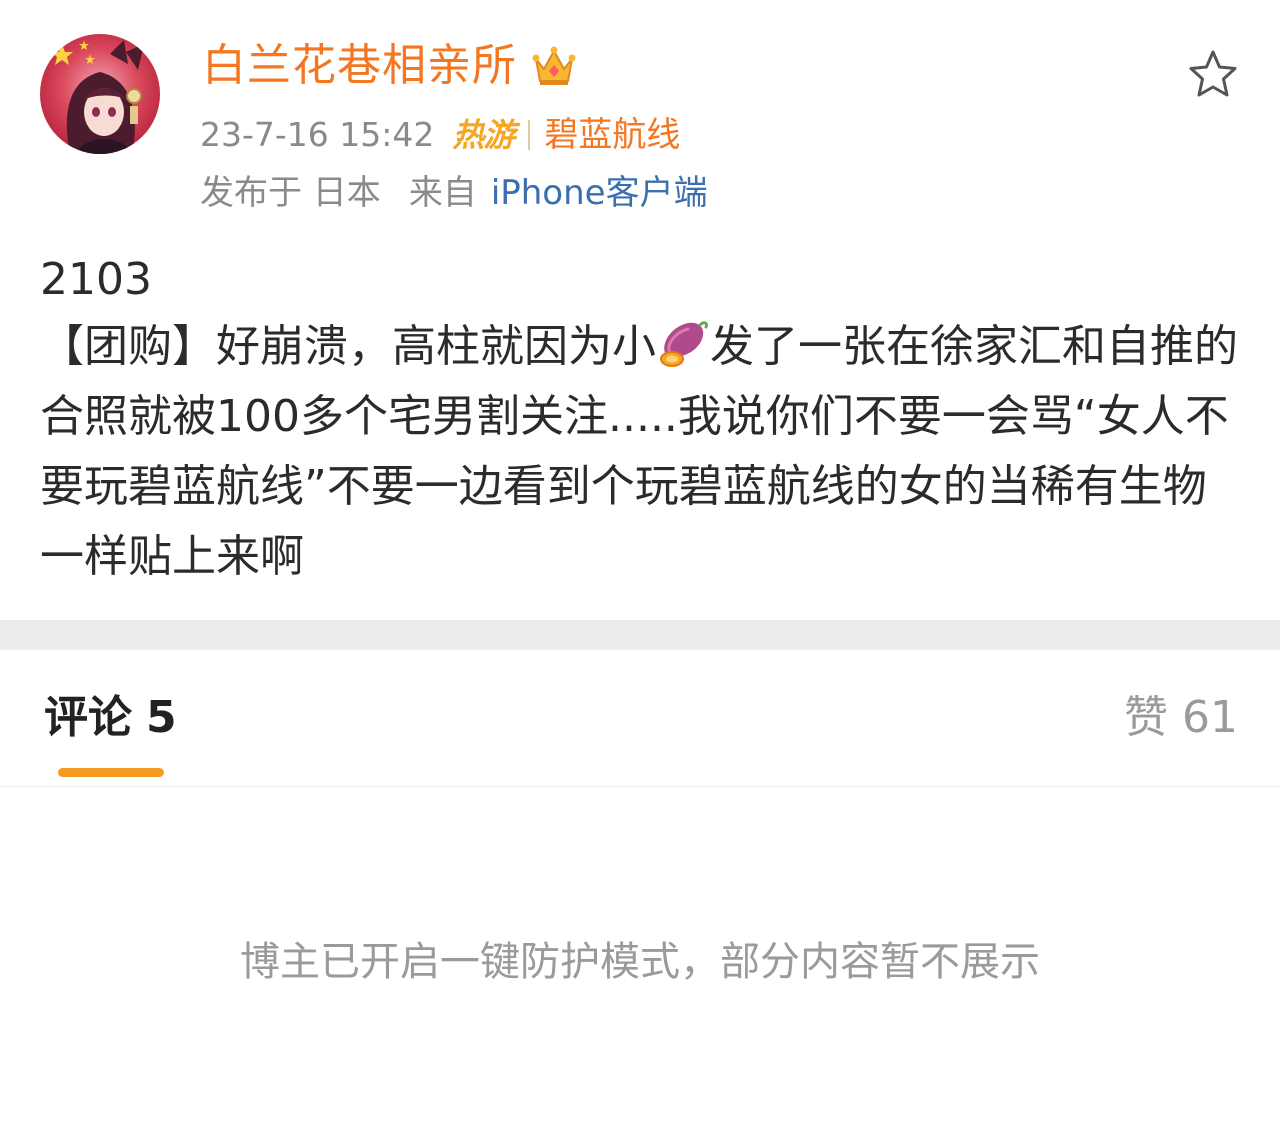 The width and height of the screenshot is (1280, 1134). What do you see at coordinates (640, 718) in the screenshot?
I see `comments-tab-bar: 评论 5 赞 61` at bounding box center [640, 718].